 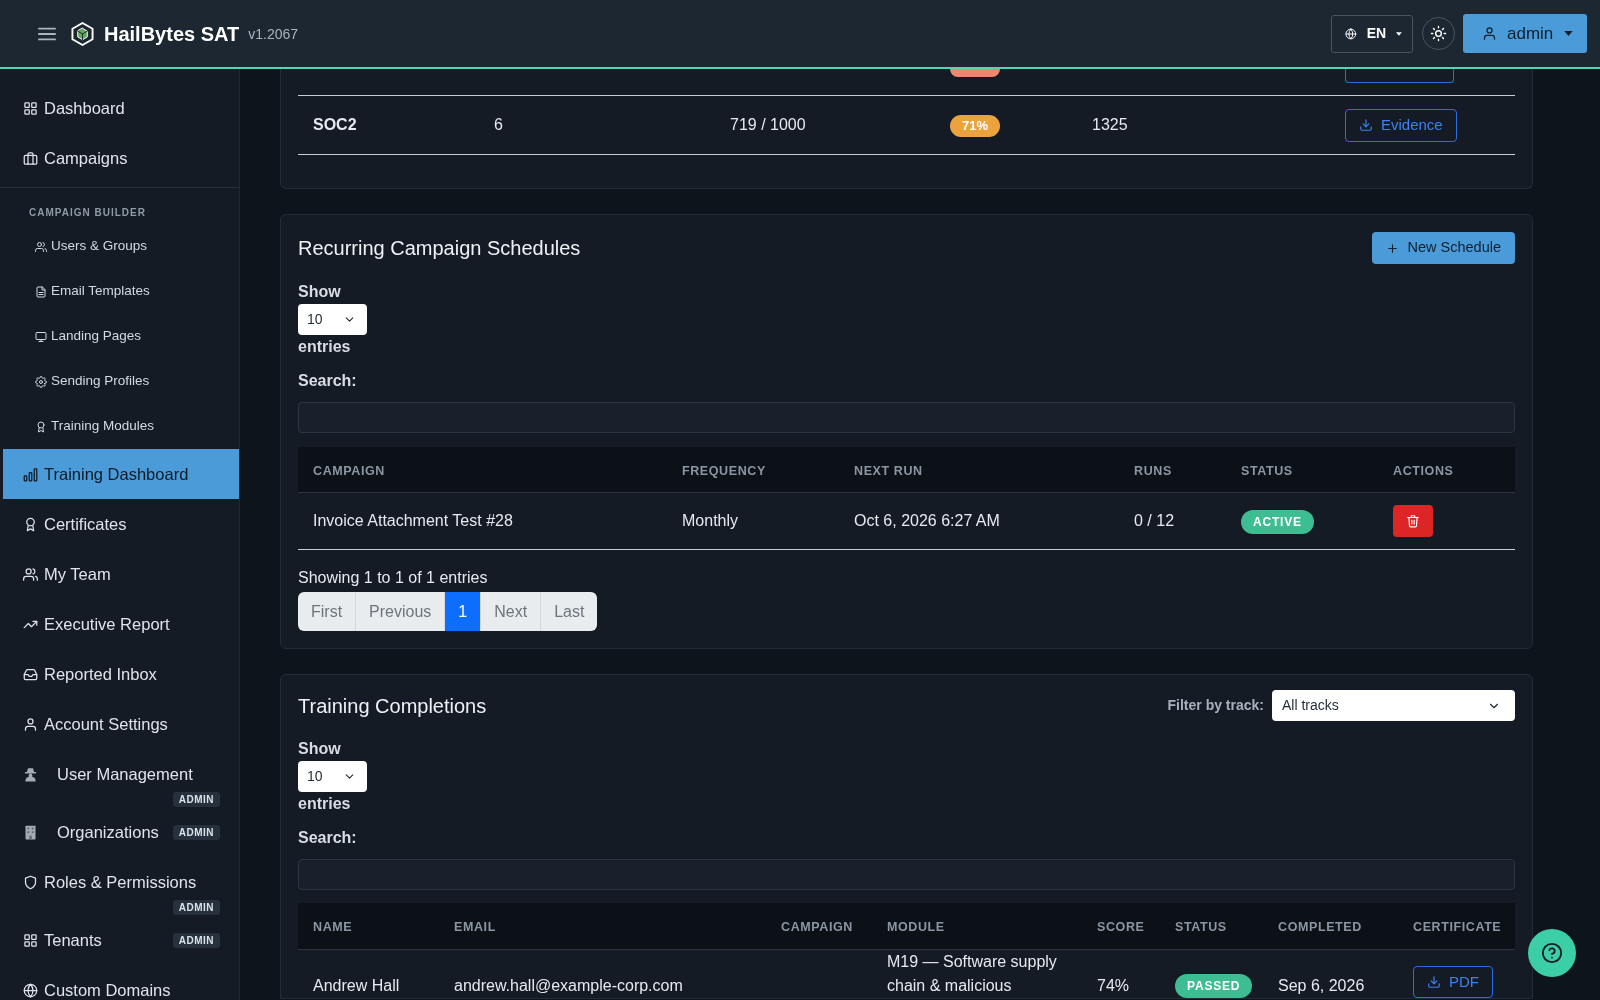 What do you see at coordinates (439, 248) in the screenshot?
I see `card-title: Recurring Campaign Schedules` at bounding box center [439, 248].